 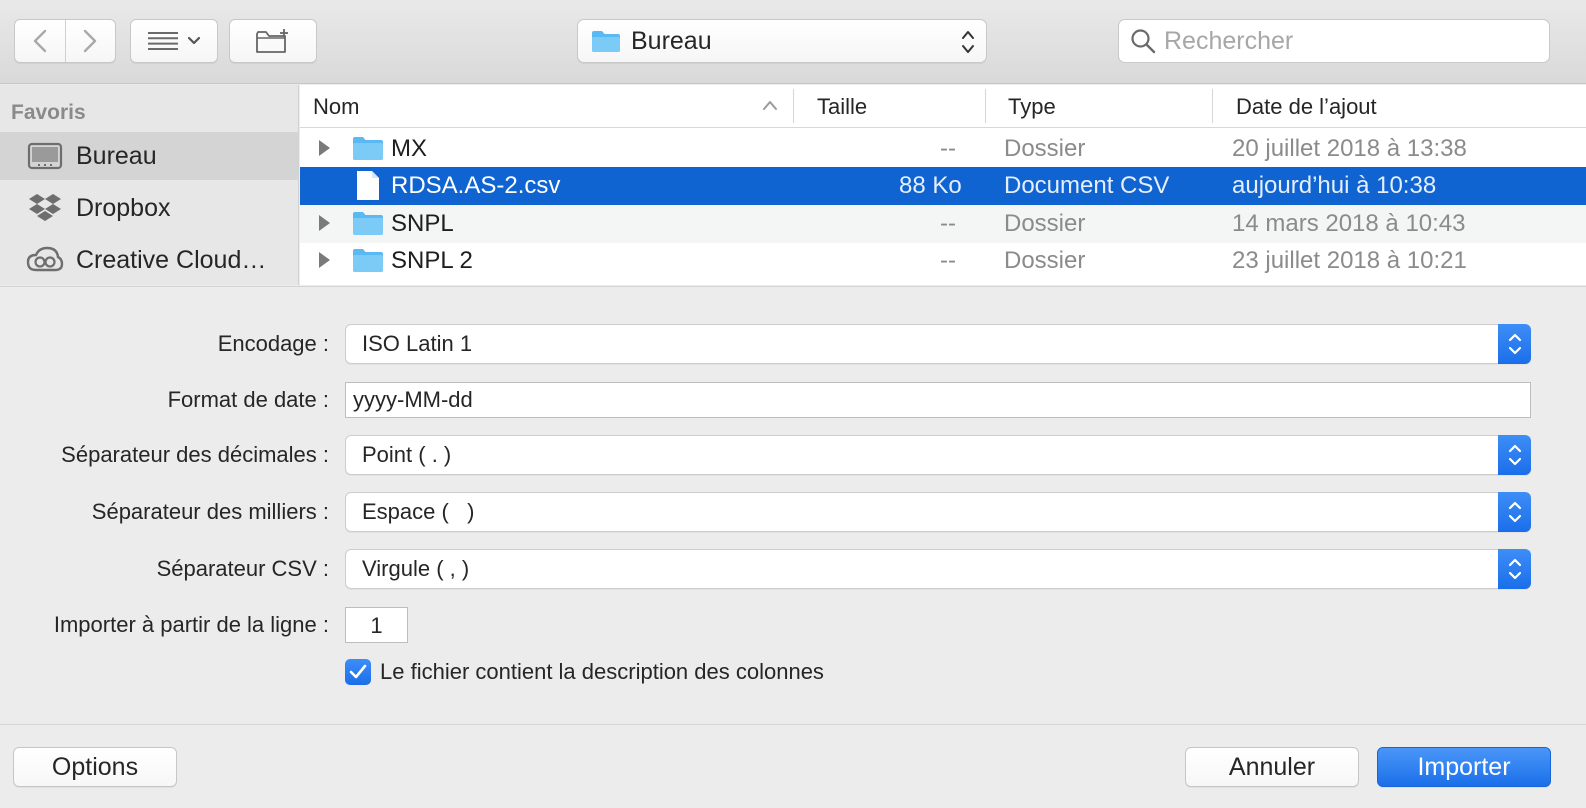 I want to click on file-name: SNPL 2, so click(x=432, y=260).